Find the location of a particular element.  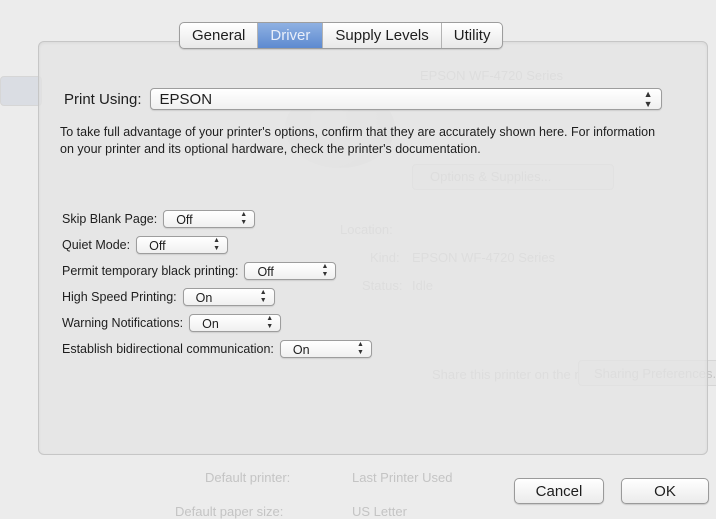

setting-label: High Speed Printing: is located at coordinates (119, 297).